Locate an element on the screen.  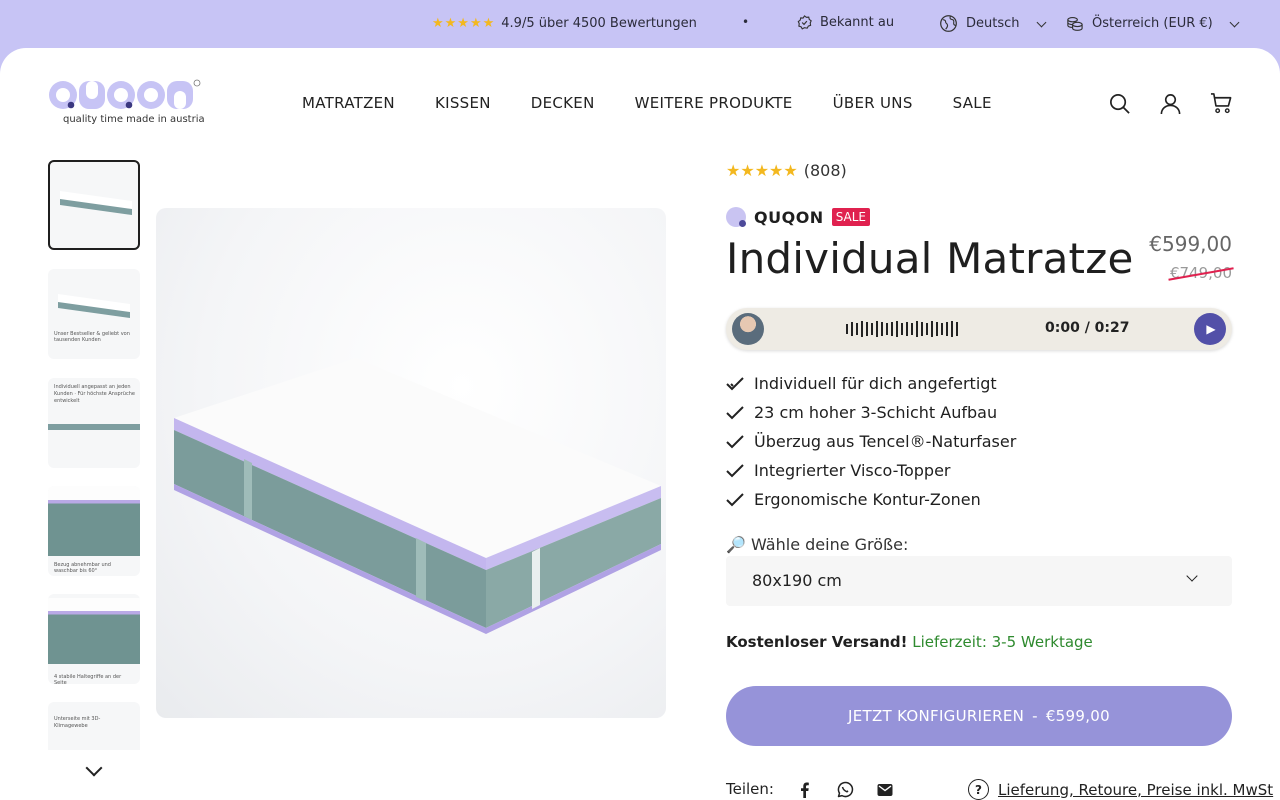
account-icon is located at coordinates (1170, 103).